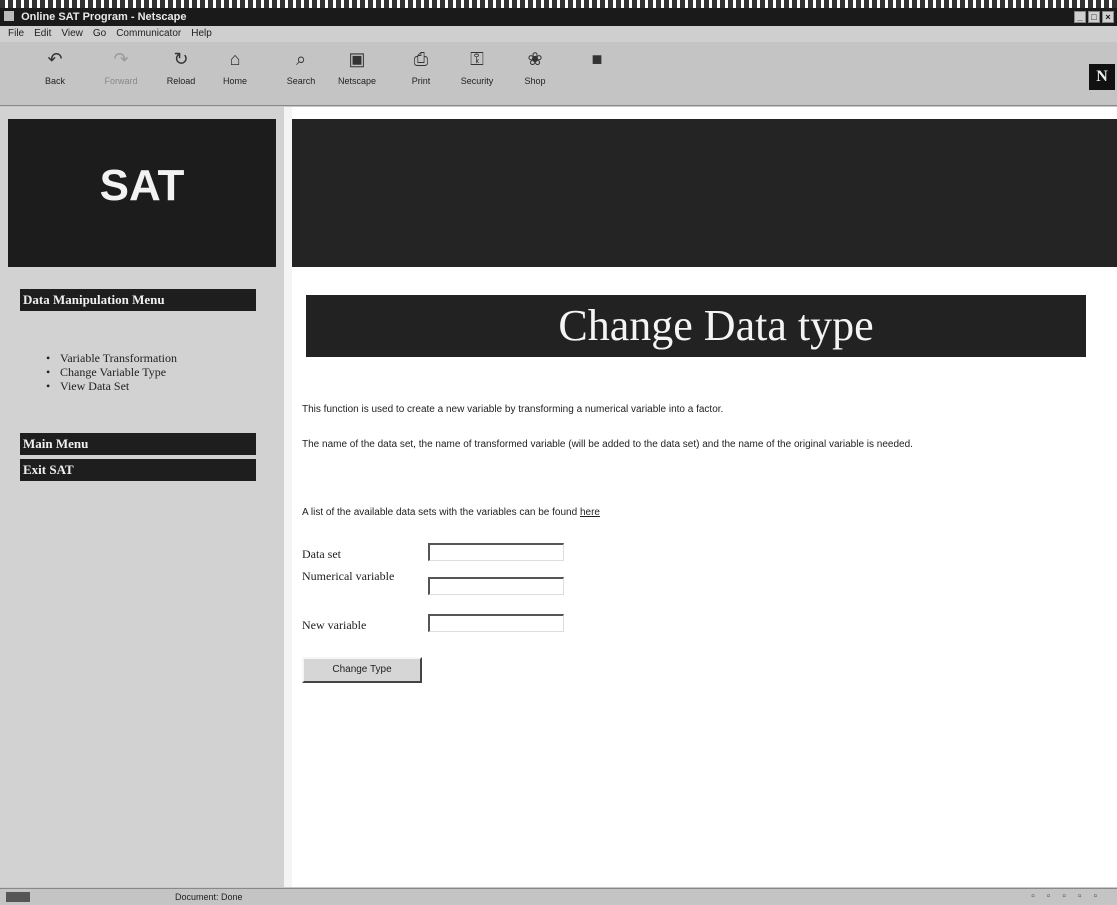 Image resolution: width=1117 pixels, height=905 pixels. I want to click on menu-file: File, so click(16, 34).